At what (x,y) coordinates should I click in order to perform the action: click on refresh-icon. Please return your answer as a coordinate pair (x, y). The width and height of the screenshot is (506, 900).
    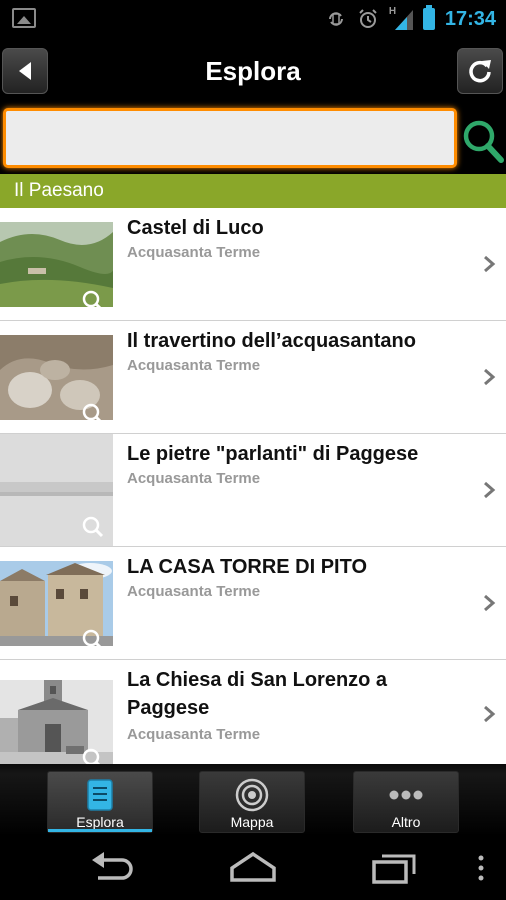
    Looking at the image, I should click on (480, 71).